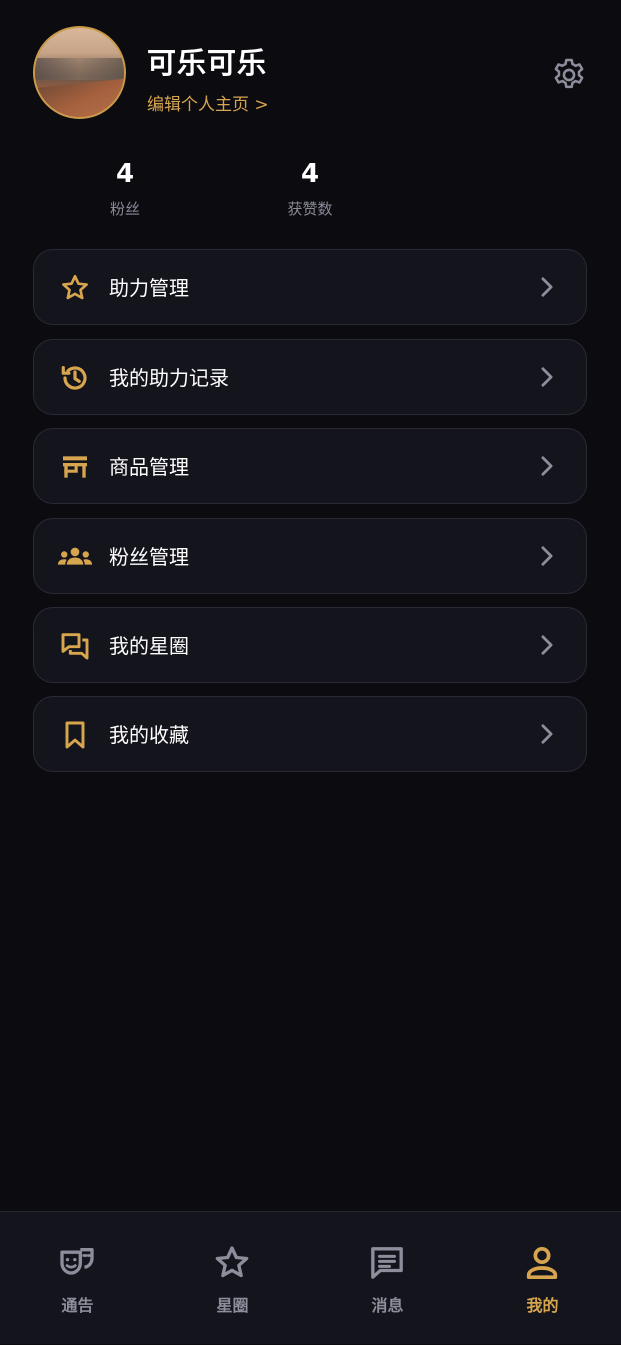 The height and width of the screenshot is (1345, 621). I want to click on tab-label: 通告, so click(77, 1305).